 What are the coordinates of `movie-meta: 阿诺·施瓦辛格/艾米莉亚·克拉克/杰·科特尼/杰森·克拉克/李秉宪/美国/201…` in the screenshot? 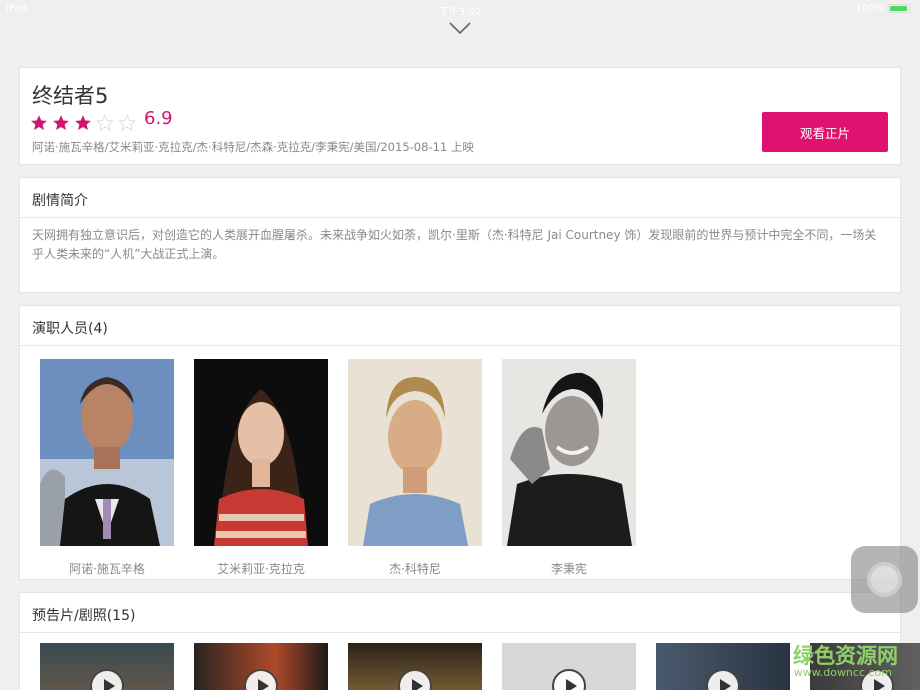 It's located at (253, 147).